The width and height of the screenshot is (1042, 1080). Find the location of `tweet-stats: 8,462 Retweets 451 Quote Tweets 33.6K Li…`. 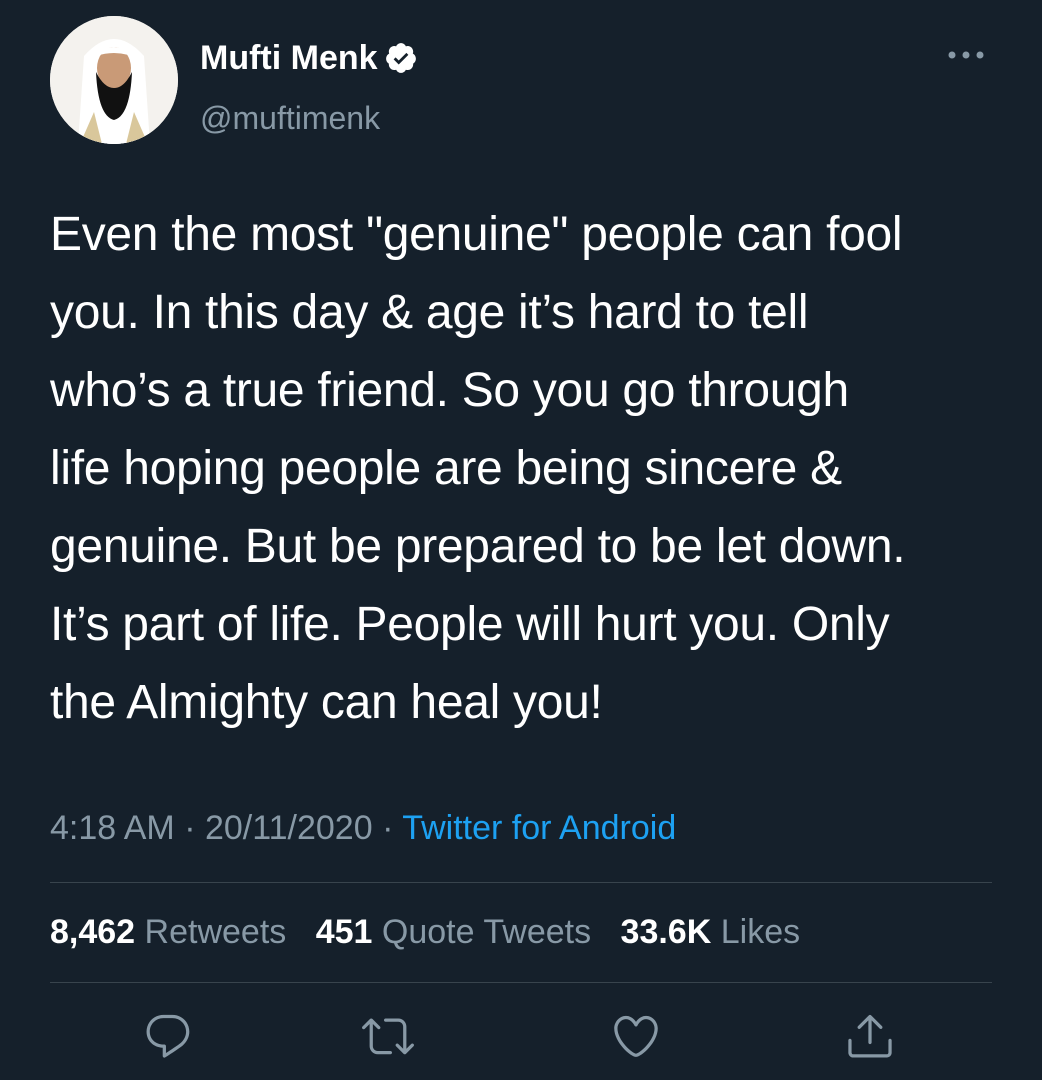

tweet-stats: 8,462 Retweets 451 Quote Tweets 33.6K Li… is located at coordinates (435, 932).